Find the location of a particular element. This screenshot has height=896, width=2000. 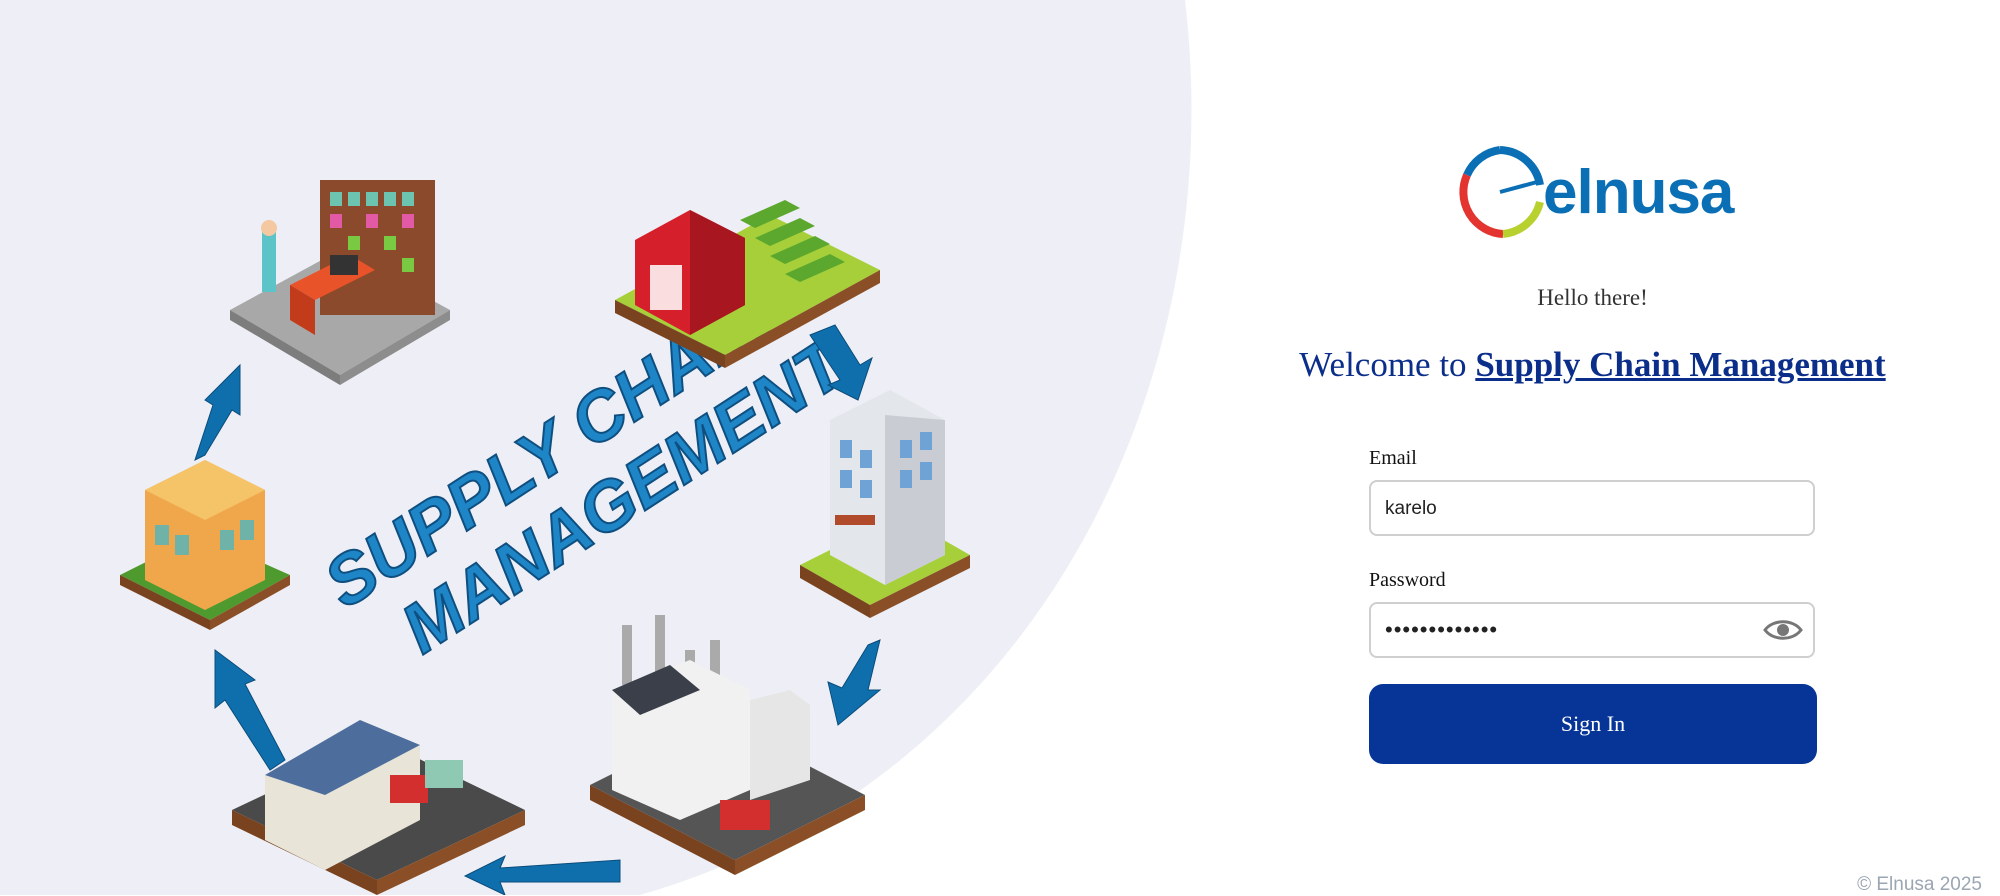

app-name-link: Supply Chain Management is located at coordinates (1680, 364).